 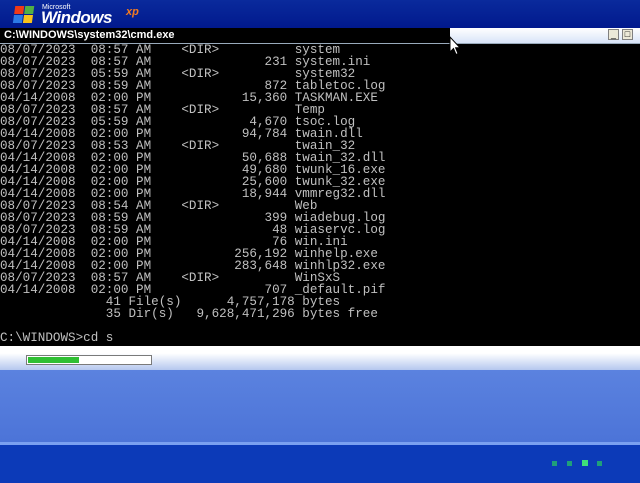 I want to click on xp-bottom-bar, so click(x=320, y=462).